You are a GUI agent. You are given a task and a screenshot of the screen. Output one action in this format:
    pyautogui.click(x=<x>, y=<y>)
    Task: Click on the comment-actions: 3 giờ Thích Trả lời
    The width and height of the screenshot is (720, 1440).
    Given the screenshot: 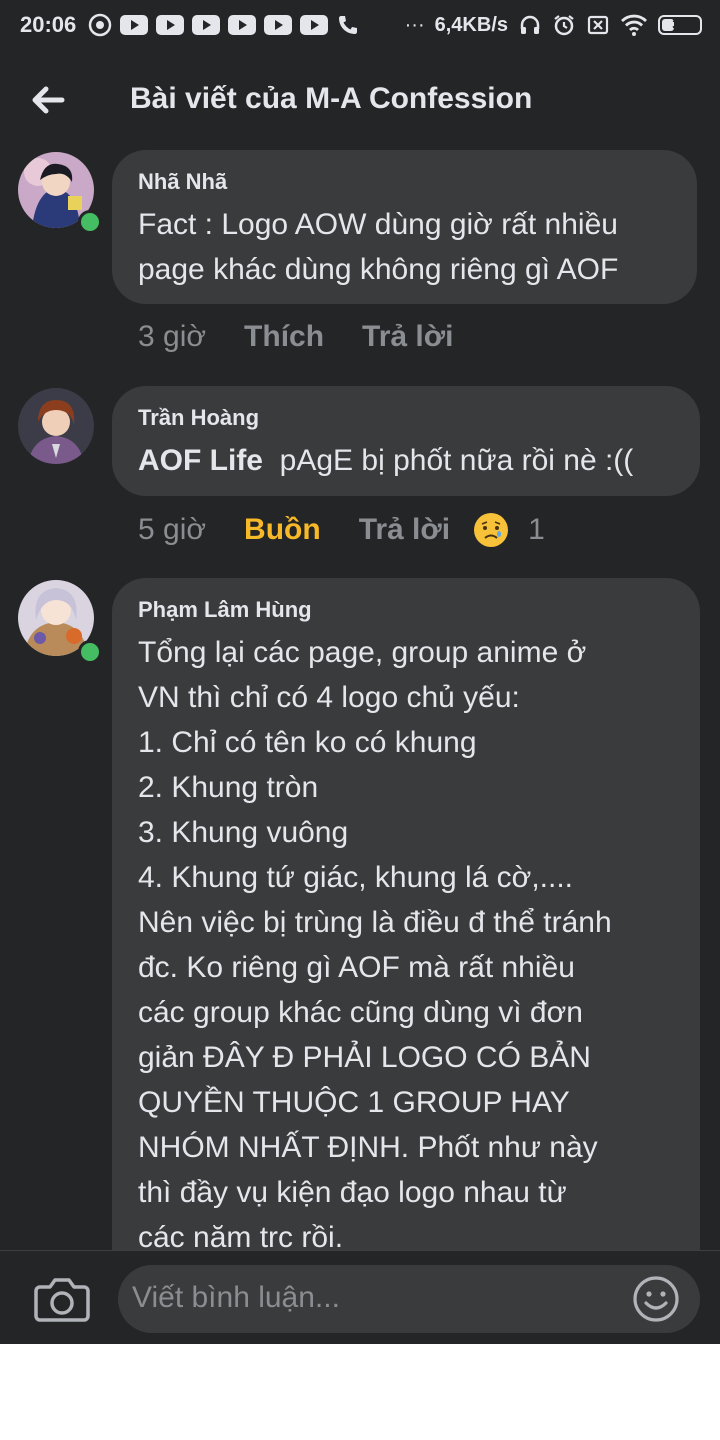 What is the action you would take?
    pyautogui.click(x=295, y=337)
    